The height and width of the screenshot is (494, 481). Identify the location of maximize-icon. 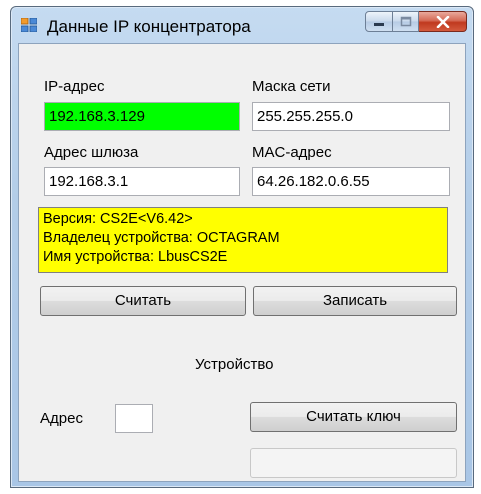
(405, 21).